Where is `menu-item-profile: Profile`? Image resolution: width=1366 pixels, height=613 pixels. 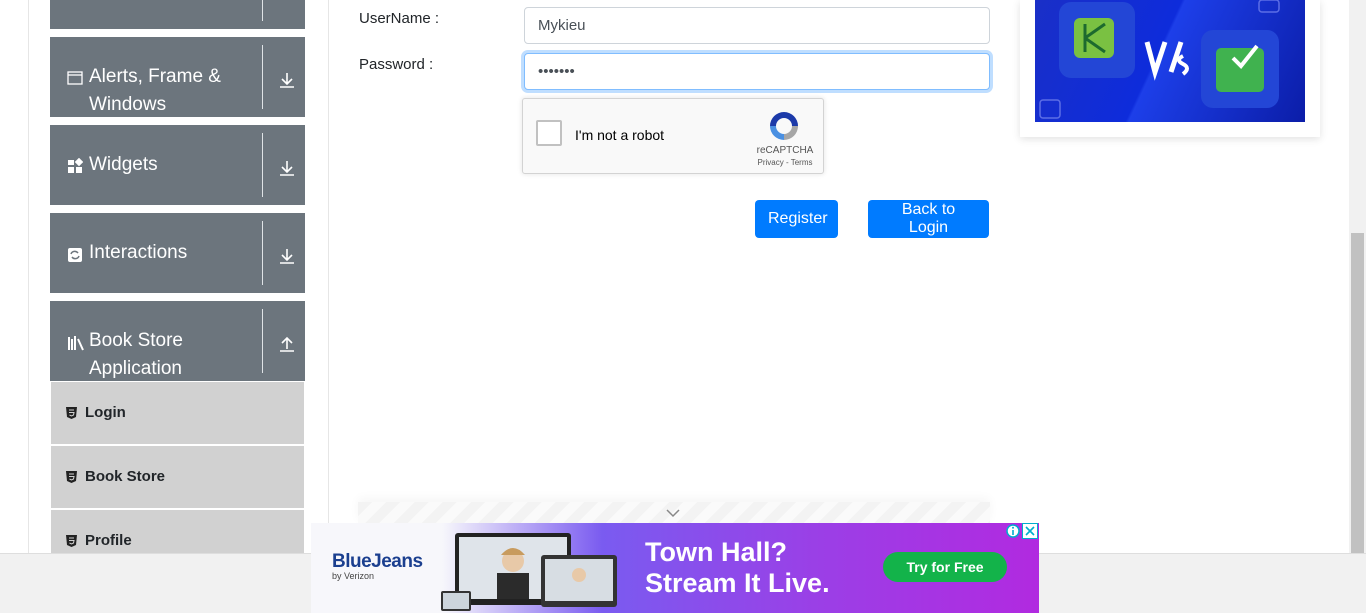
menu-item-profile: Profile is located at coordinates (177, 531).